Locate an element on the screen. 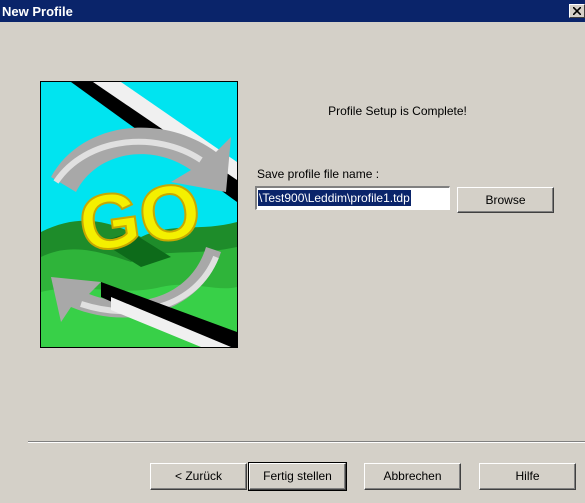  browse-button: Browse is located at coordinates (505, 200).